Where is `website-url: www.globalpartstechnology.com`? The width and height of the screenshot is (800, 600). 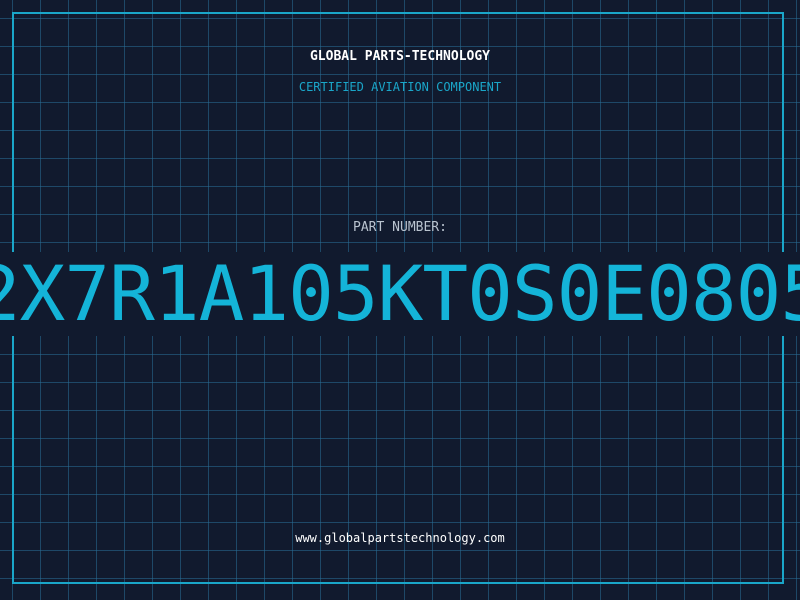
website-url: www.globalpartstechnology.com is located at coordinates (400, 538).